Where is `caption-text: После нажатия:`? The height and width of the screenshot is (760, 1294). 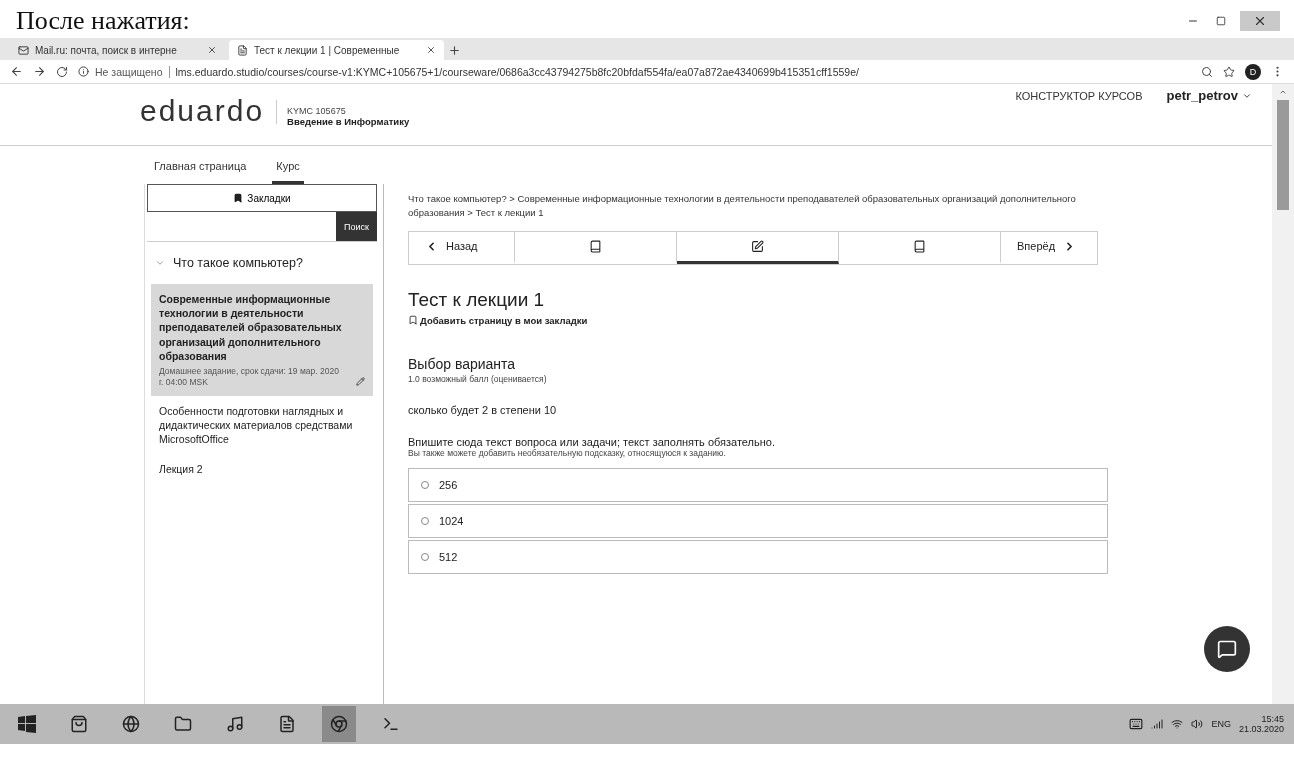 caption-text: После нажатия: is located at coordinates (103, 21).